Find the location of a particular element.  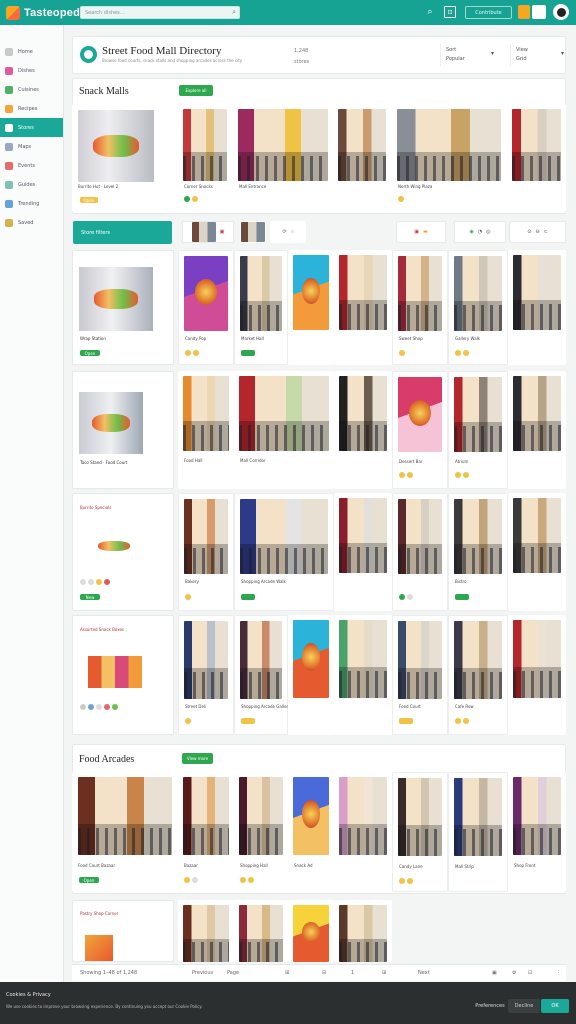

sort-select: Sort Popular ▾ is located at coordinates (470, 55).